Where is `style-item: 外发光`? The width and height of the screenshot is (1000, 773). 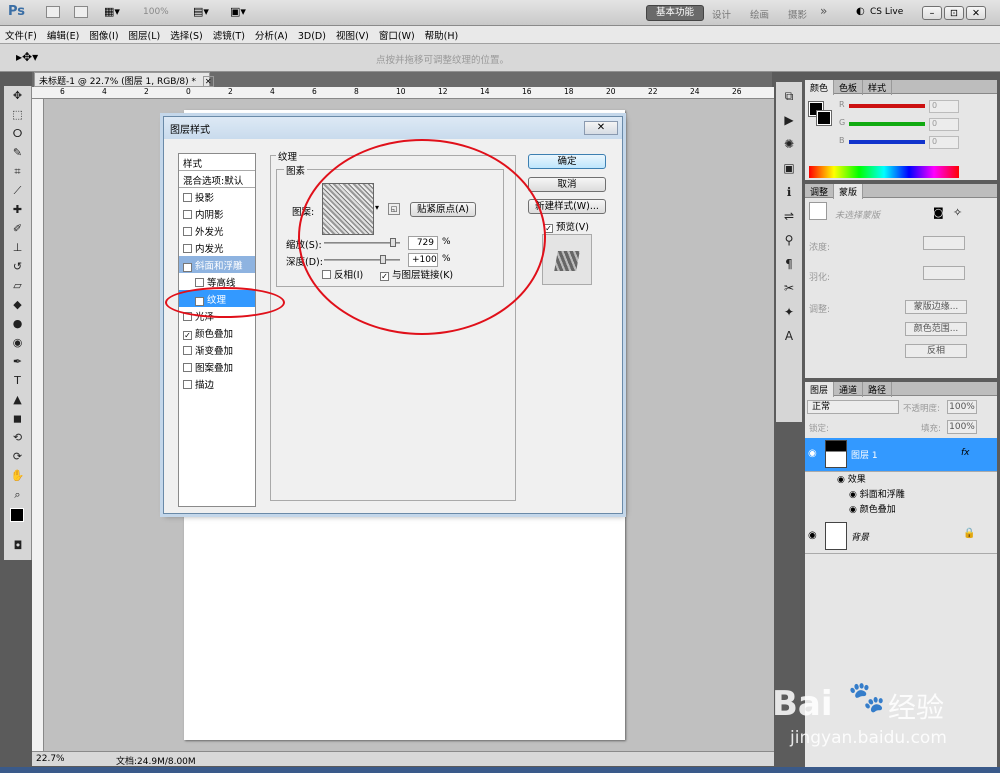
style-item: 外发光 is located at coordinates (217, 230).